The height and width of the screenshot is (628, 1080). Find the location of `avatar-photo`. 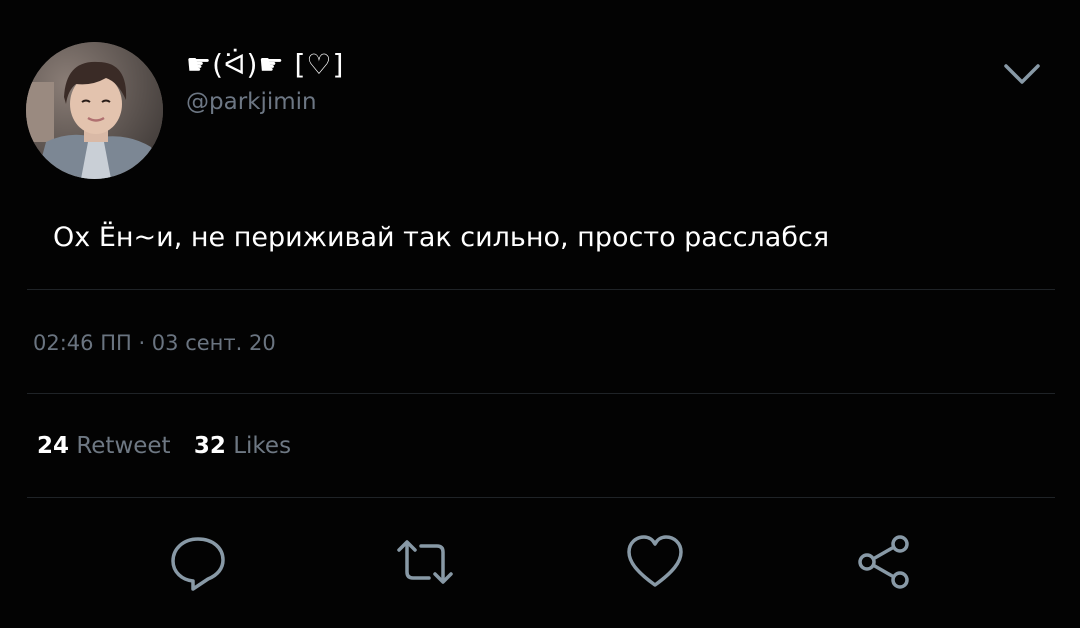

avatar-photo is located at coordinates (94, 110).